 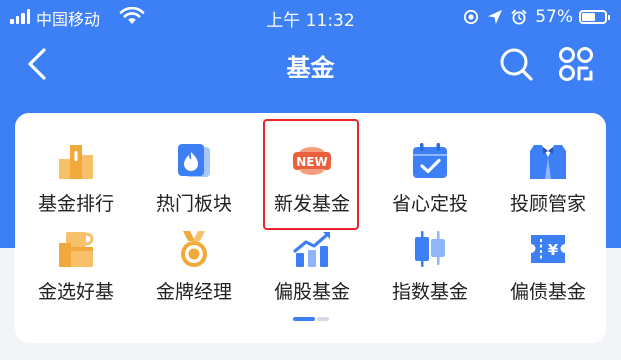 I want to click on shortcut-label: 金牌经理, so click(x=193, y=292).